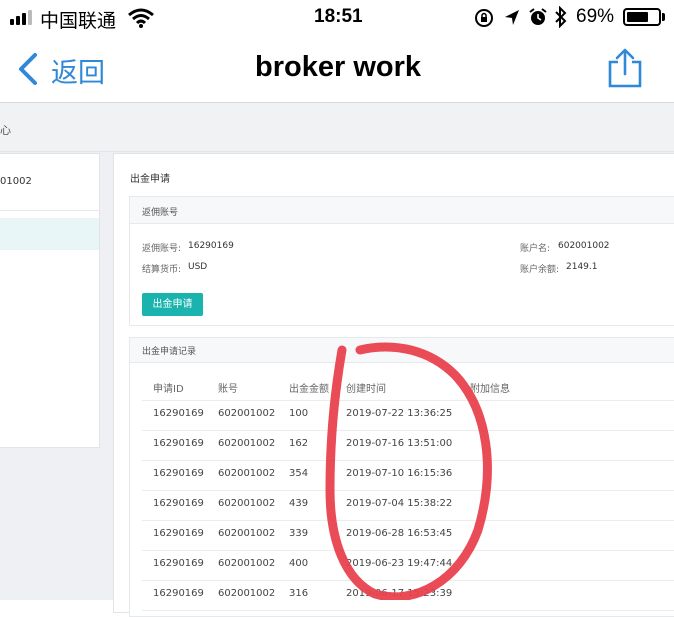  Describe the element at coordinates (150, 179) in the screenshot. I see `withdraw-page-title: 出金申请` at that location.